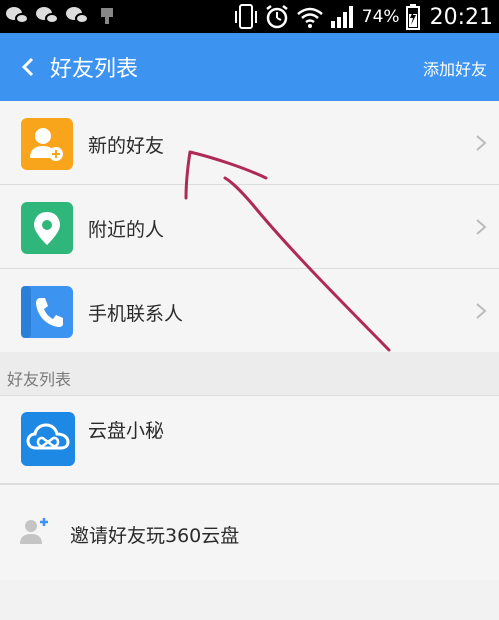 Image resolution: width=499 pixels, height=620 pixels. Describe the element at coordinates (249, 311) in the screenshot. I see `list-item-contacts: 手机联系人` at that location.